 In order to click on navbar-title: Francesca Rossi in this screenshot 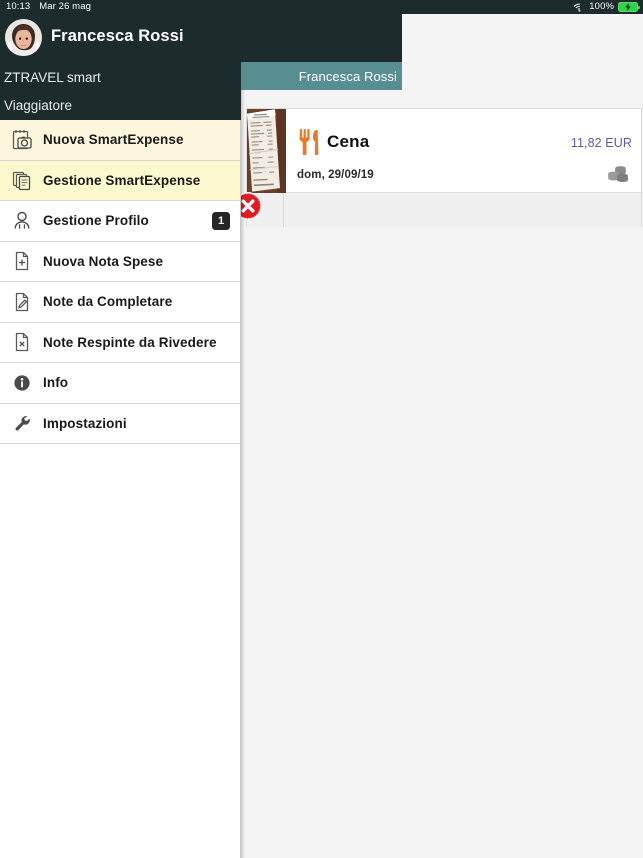, I will do `click(347, 76)`.